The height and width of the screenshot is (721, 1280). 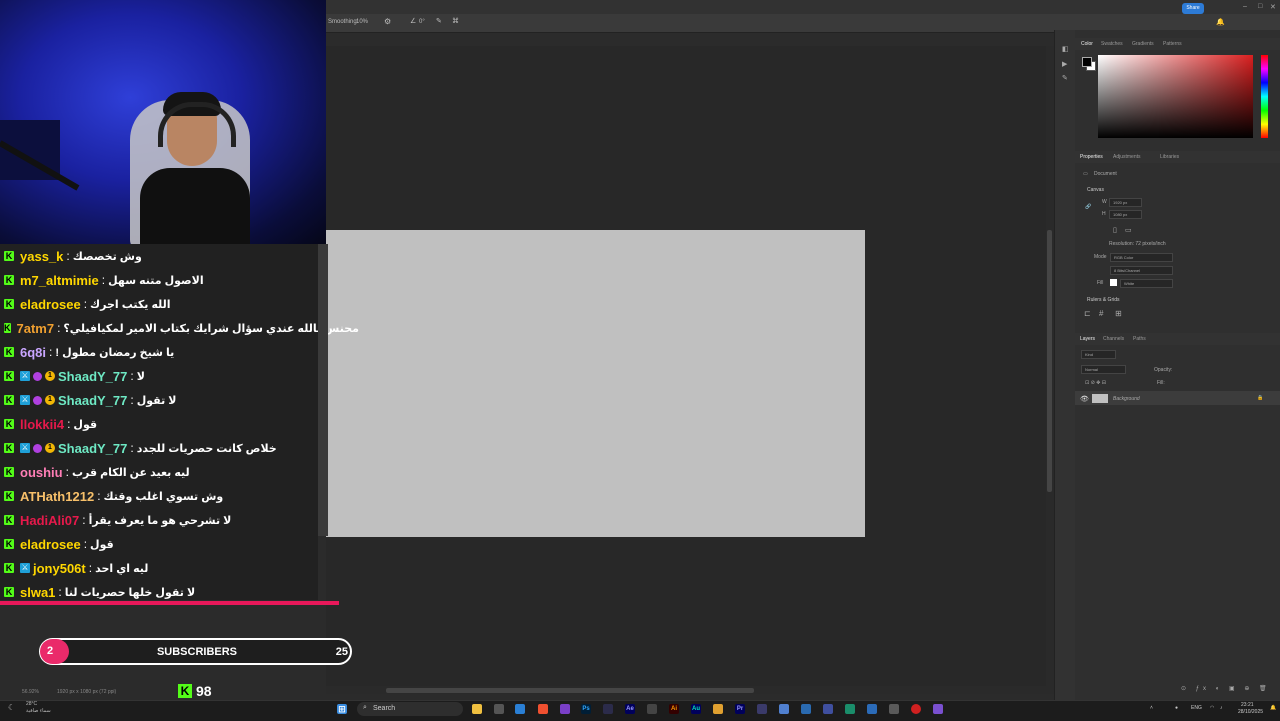 I want to click on blend-mode-select: Normal, so click(x=1103, y=369).